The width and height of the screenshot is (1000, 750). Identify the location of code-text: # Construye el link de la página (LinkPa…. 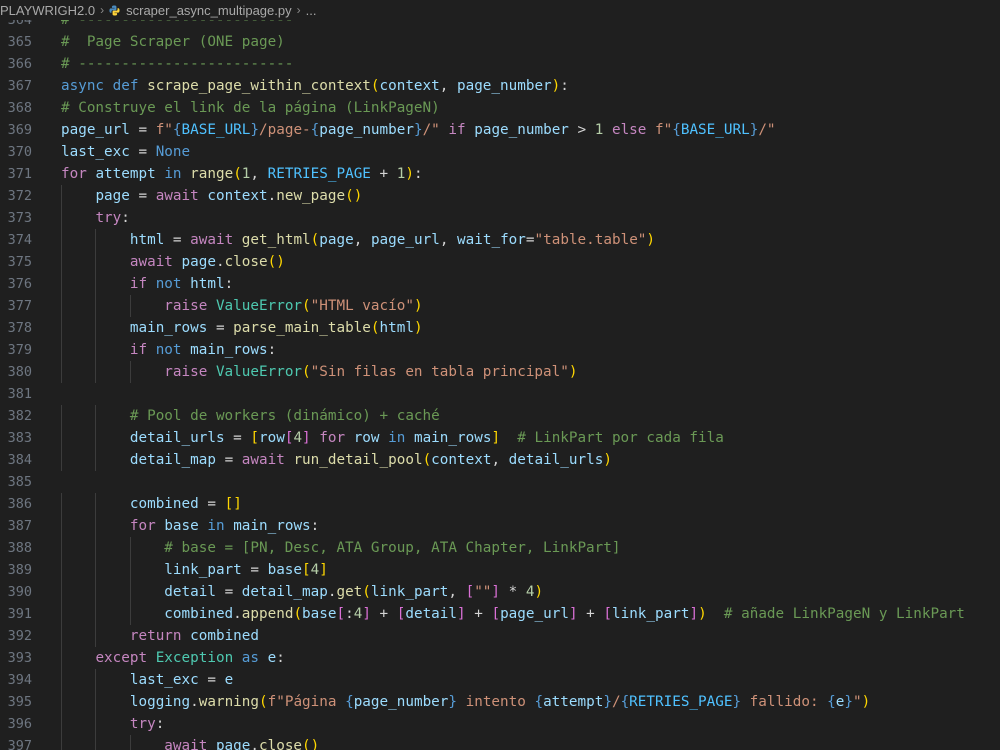
(250, 108).